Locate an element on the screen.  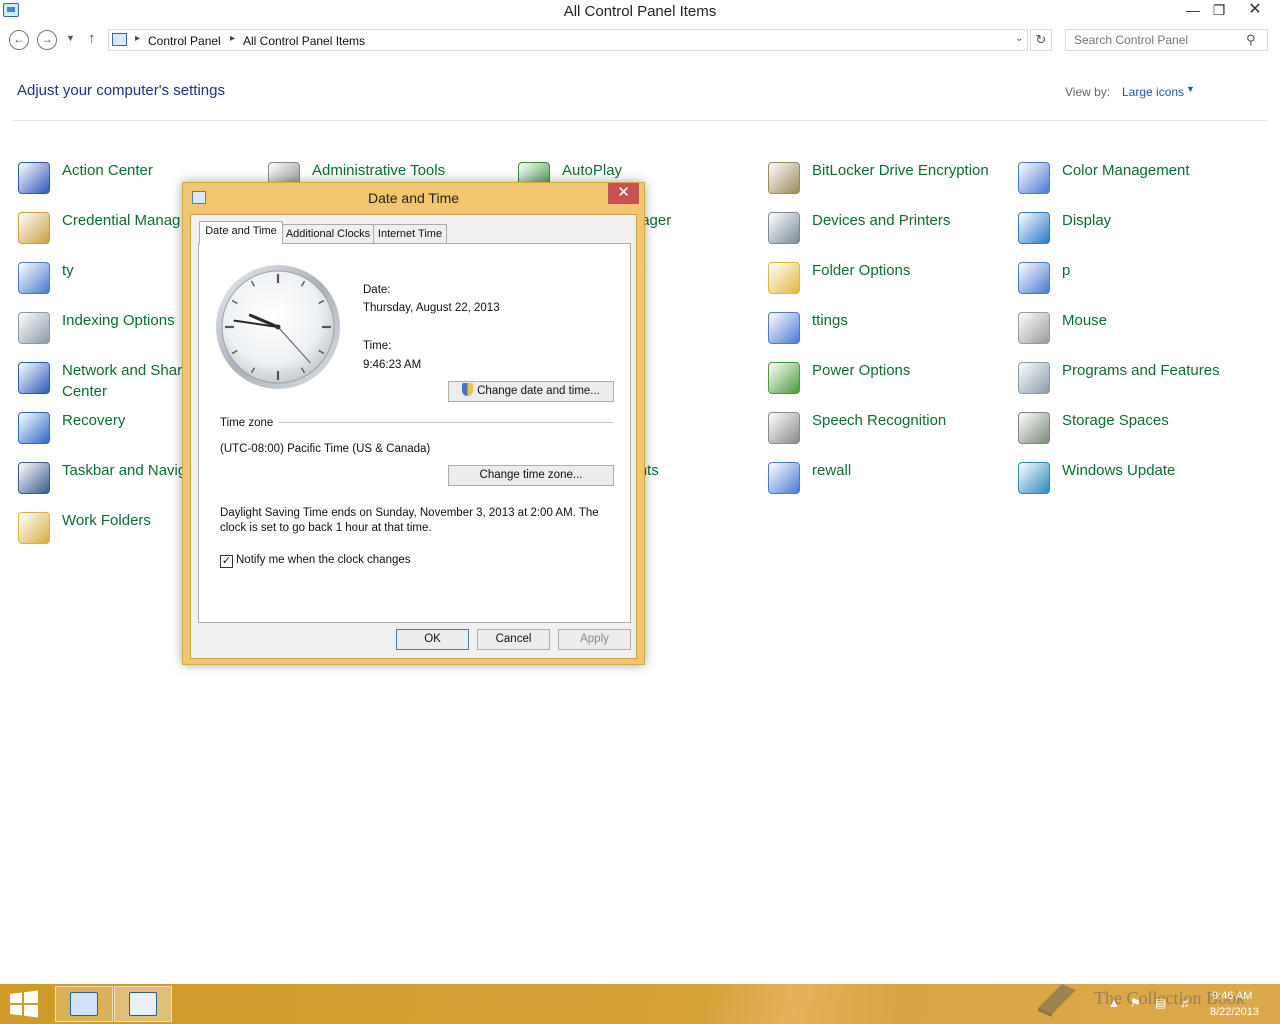
recent-locations-dropdown: ▼ is located at coordinates (70, 38).